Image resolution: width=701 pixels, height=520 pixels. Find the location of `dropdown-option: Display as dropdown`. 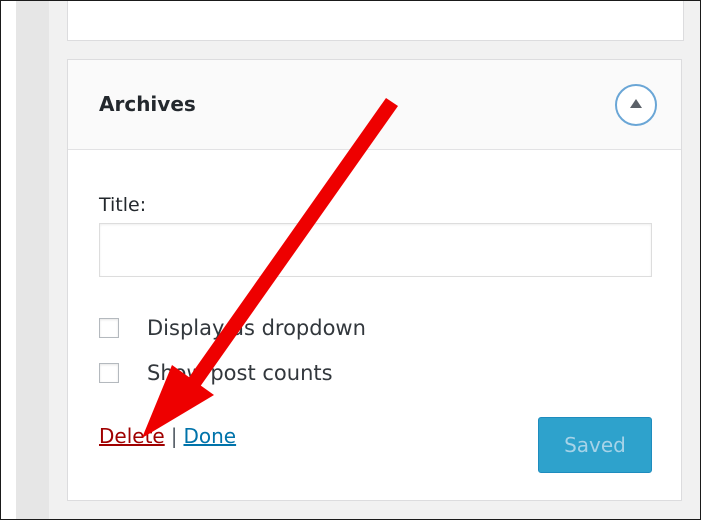

dropdown-option: Display as dropdown is located at coordinates (232, 328).